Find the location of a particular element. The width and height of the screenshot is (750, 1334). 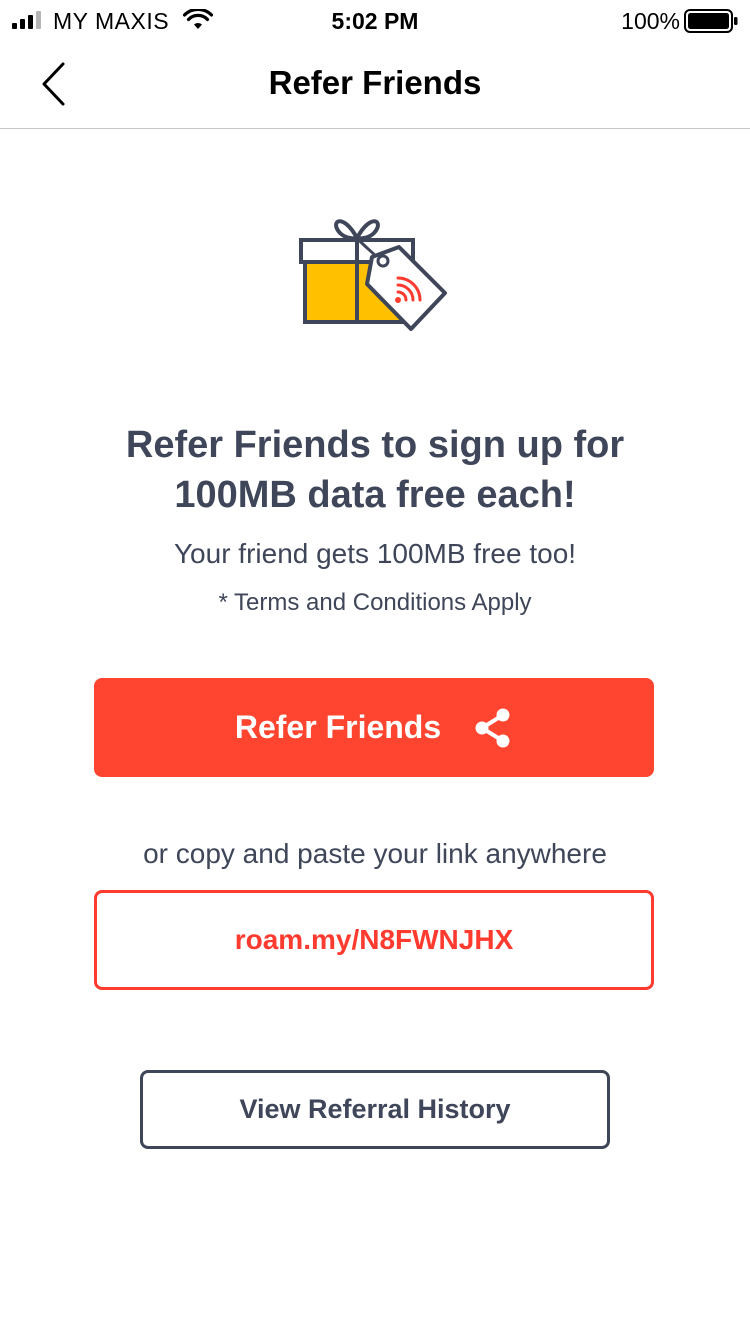

navigation-bar: Refer Friends is located at coordinates (375, 84).